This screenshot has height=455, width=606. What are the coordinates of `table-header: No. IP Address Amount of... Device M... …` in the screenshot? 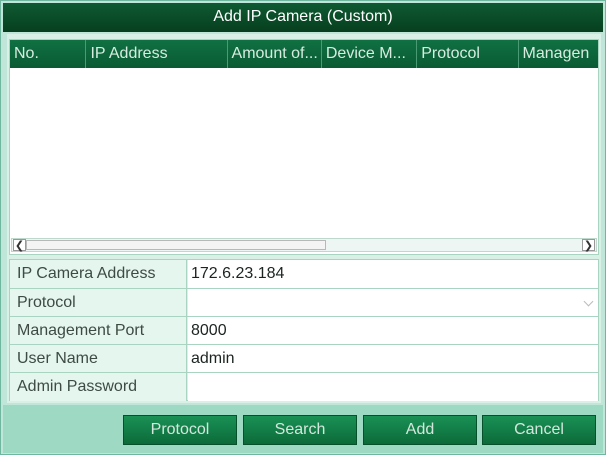 It's located at (304, 54).